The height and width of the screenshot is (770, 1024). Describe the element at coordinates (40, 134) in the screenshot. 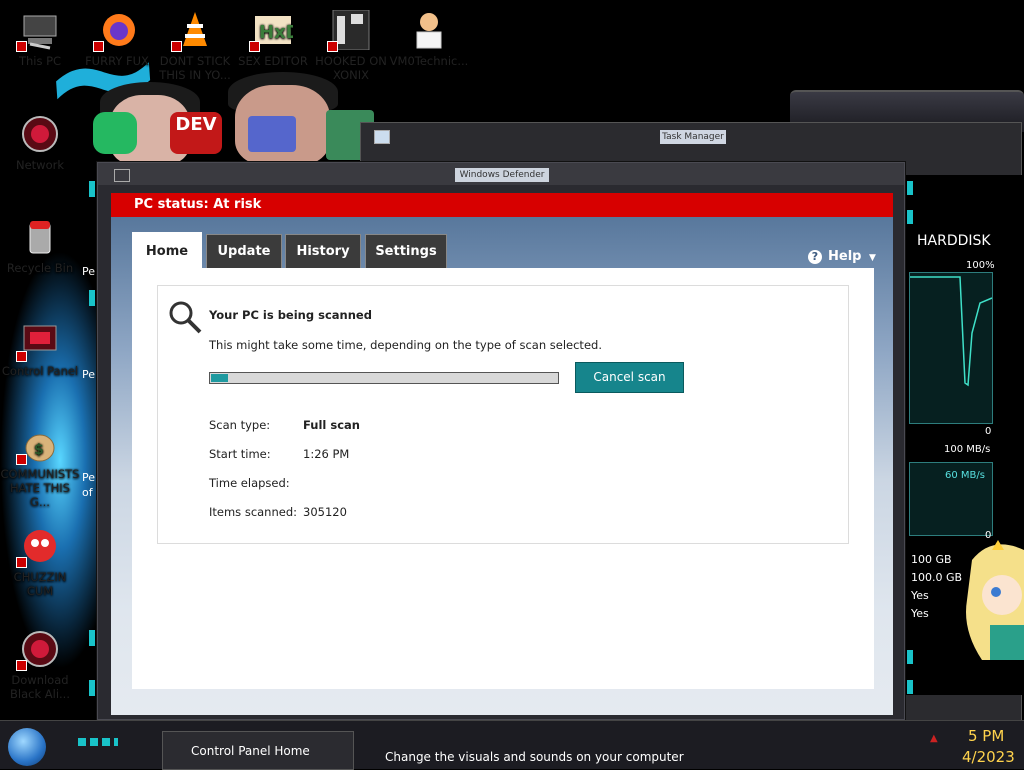

I see `network-icon` at that location.